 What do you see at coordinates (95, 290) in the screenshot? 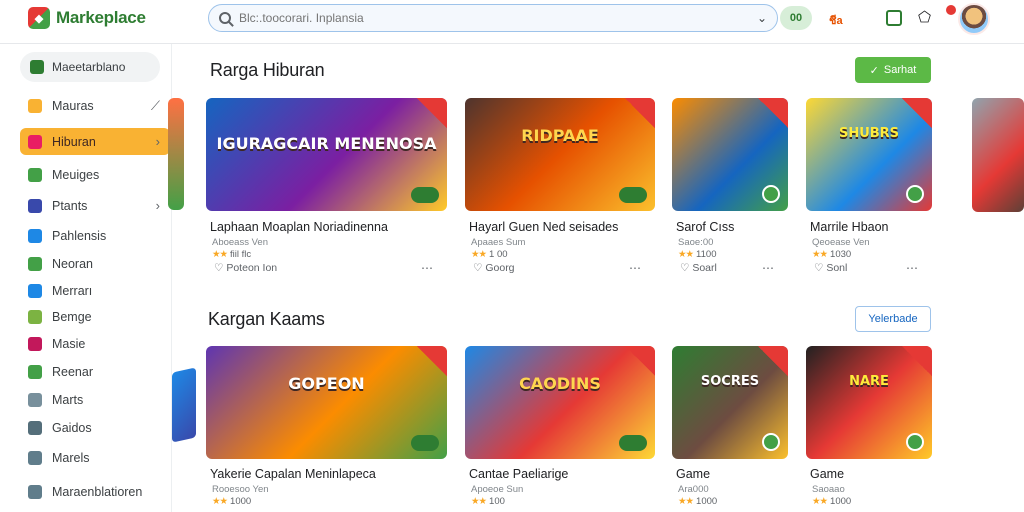
I see `sidebar-item: Merrarı` at bounding box center [95, 290].